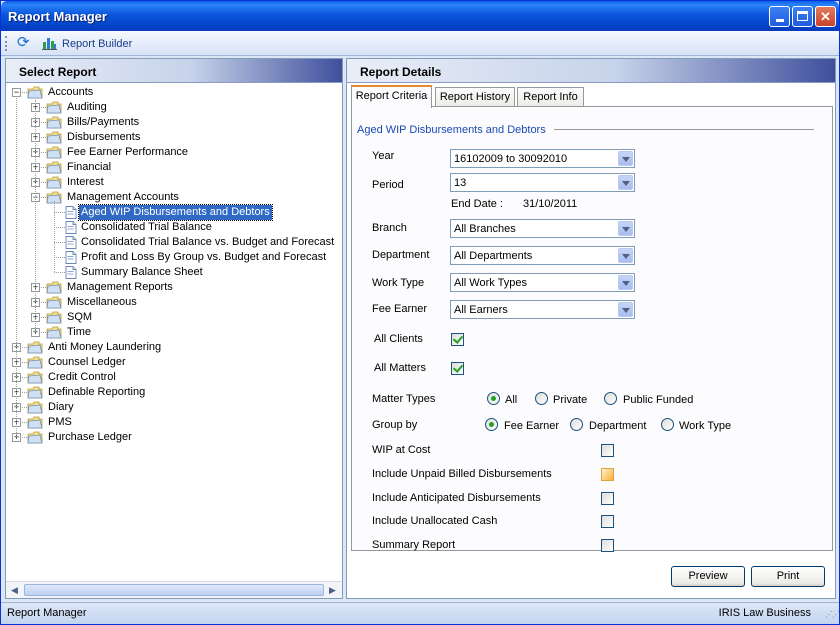 This screenshot has width=840, height=625. I want to click on tree-item-label: Definable Reporting, so click(96, 392).